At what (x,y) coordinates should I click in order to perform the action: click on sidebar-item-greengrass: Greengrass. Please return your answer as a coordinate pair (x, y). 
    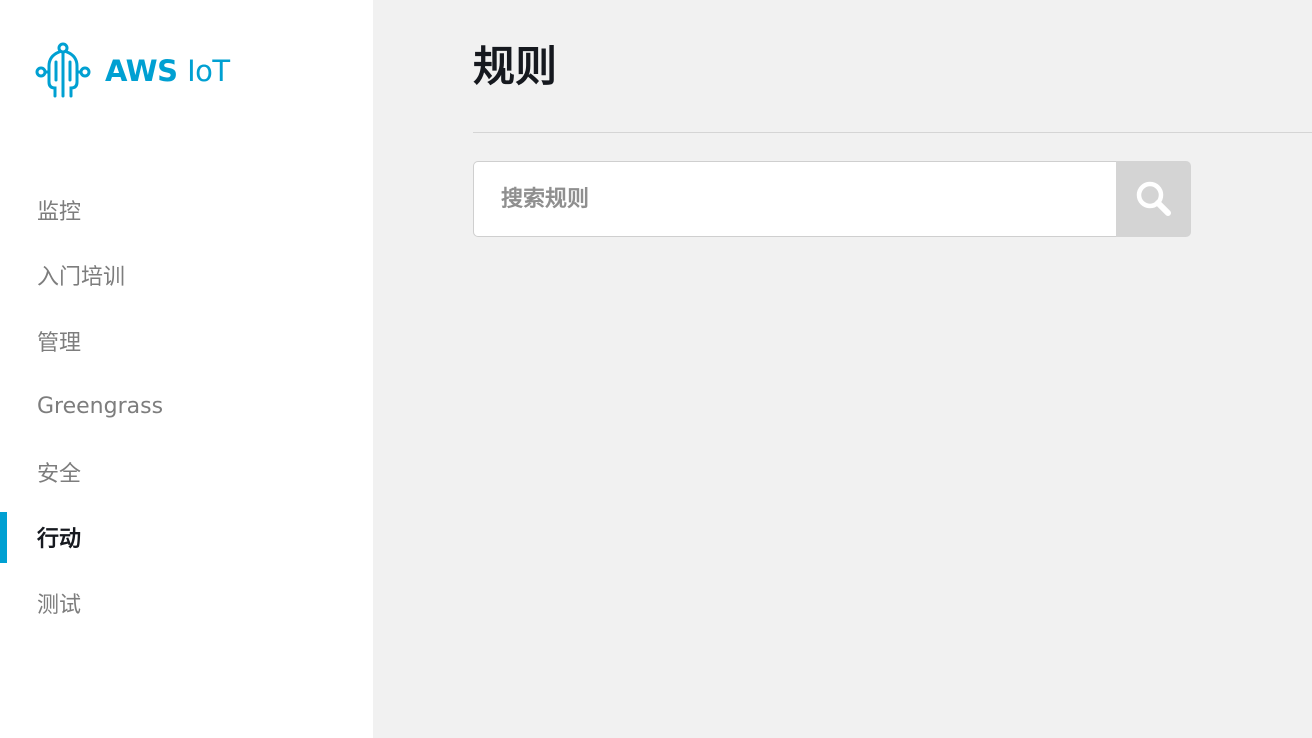
    Looking at the image, I should click on (186, 407).